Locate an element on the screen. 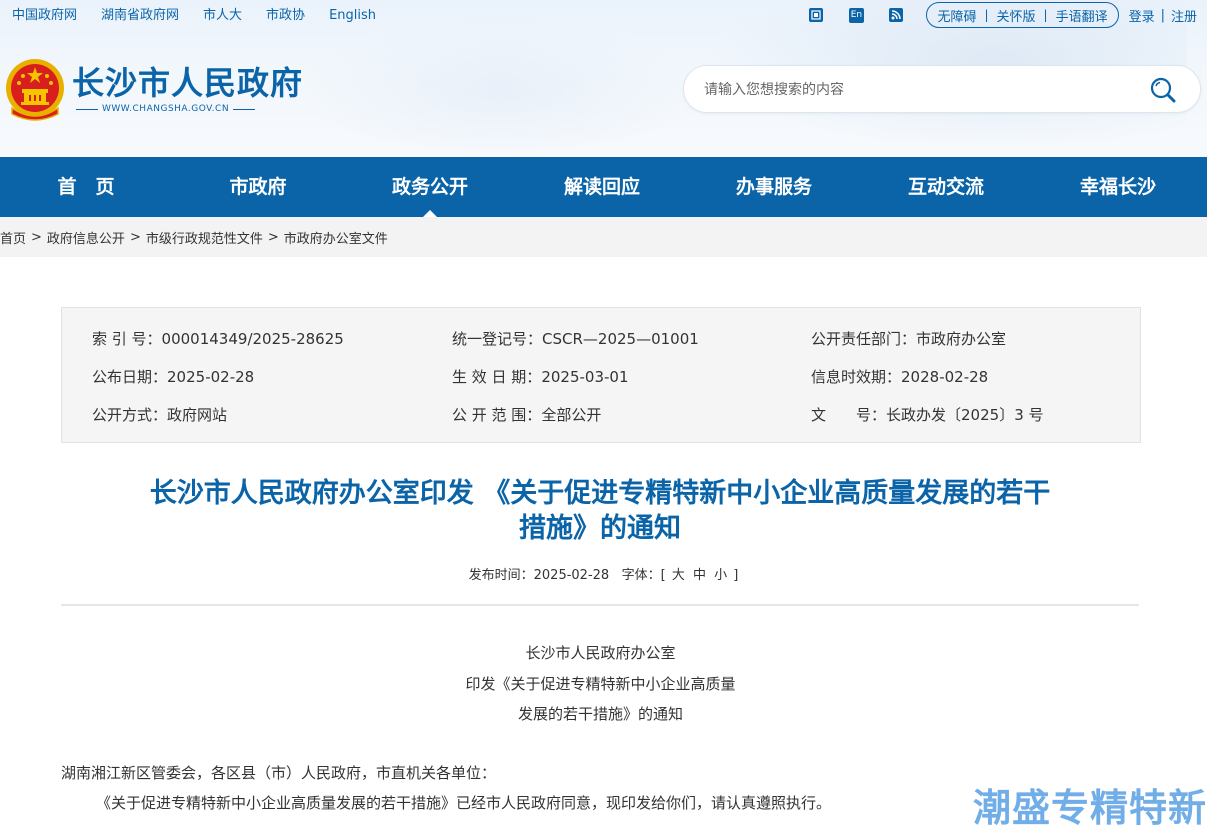 Image resolution: width=1207 pixels, height=830 pixels. nav-interpretation: 解读回应 is located at coordinates (602, 187).